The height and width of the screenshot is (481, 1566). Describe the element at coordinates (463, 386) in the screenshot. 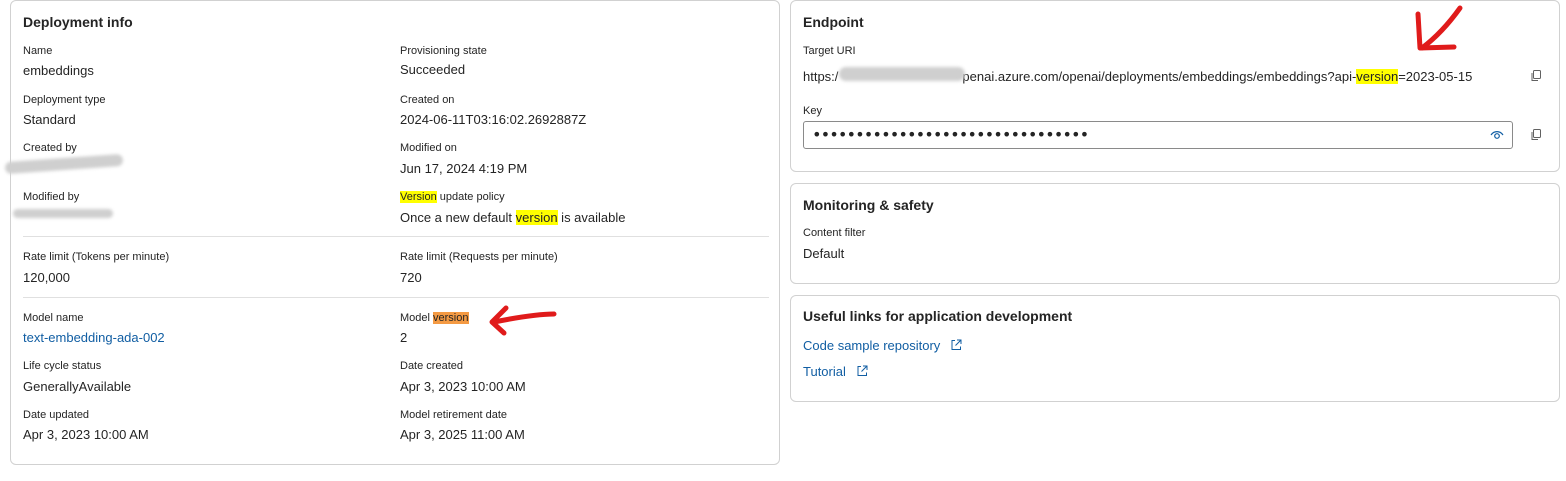

I see `date-created-value: Apr 3, 2023 10:00 AM` at that location.